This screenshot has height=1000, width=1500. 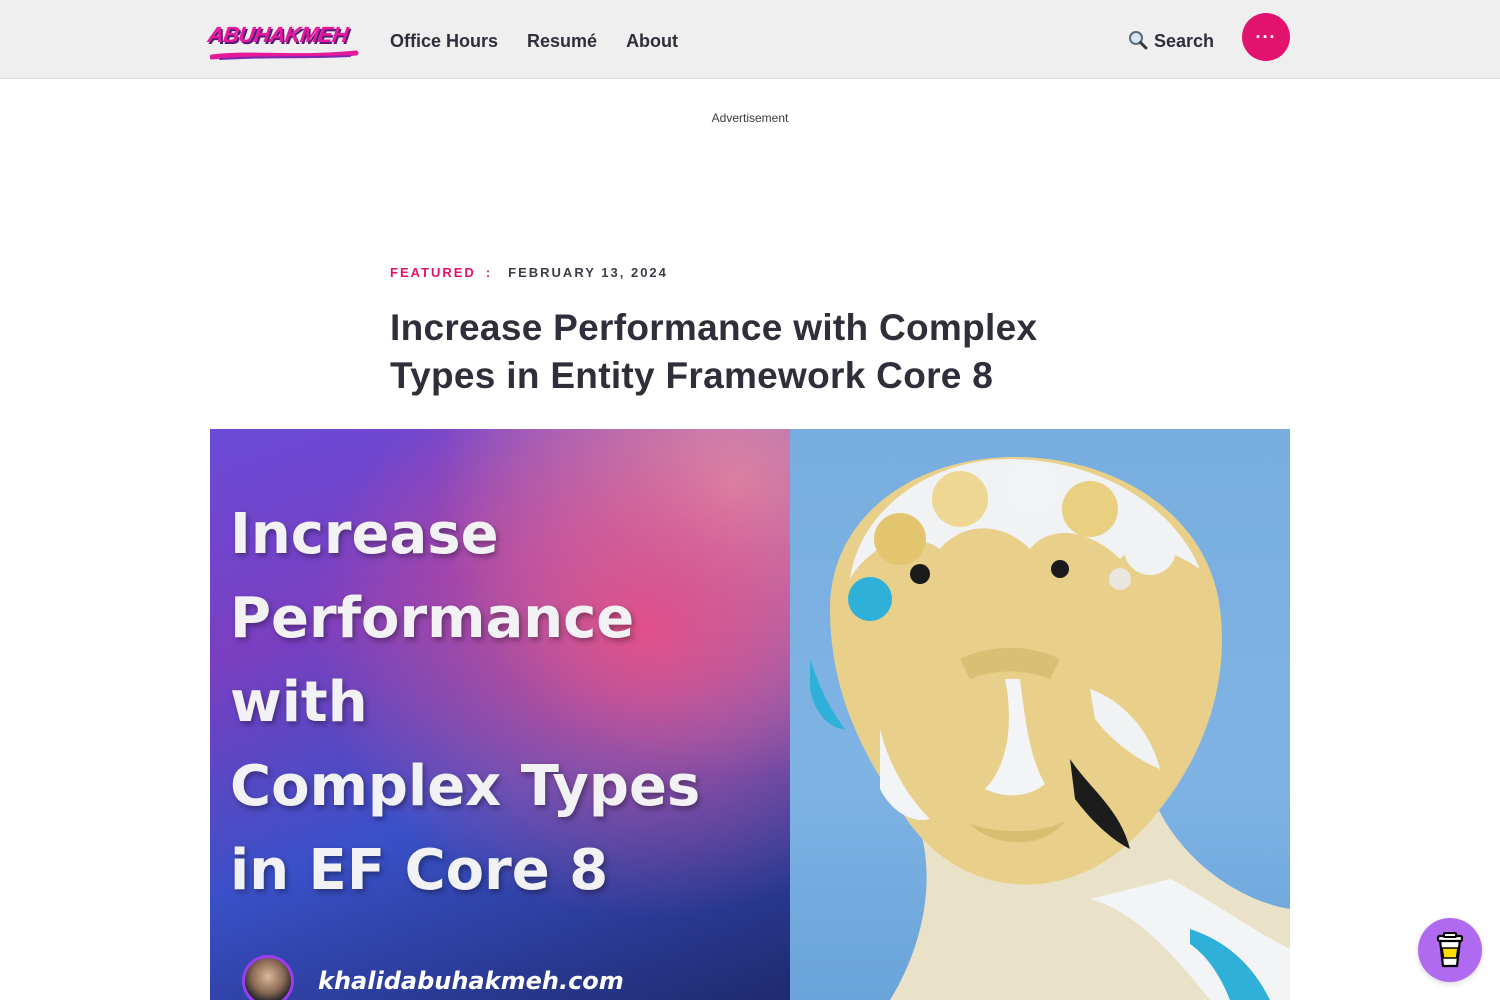 What do you see at coordinates (444, 41) in the screenshot?
I see `nav-office-hours: Office Hours` at bounding box center [444, 41].